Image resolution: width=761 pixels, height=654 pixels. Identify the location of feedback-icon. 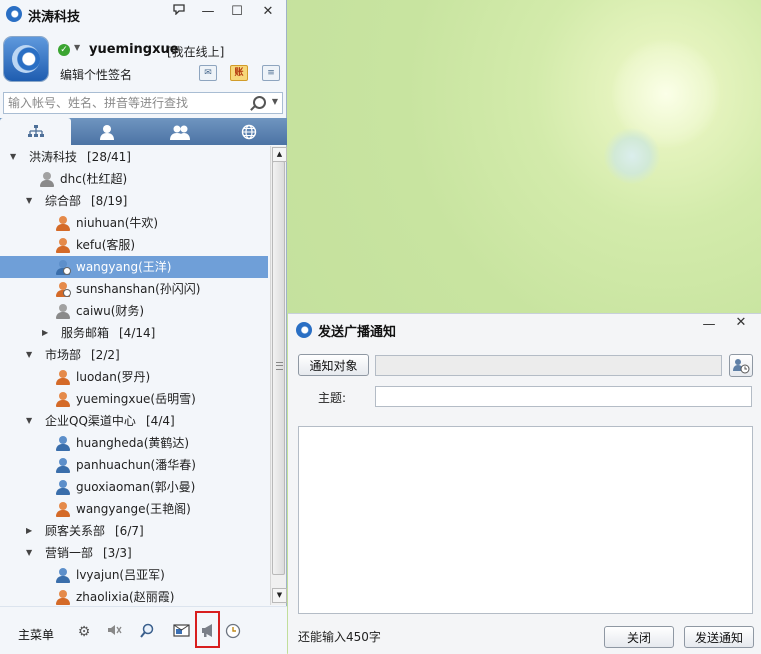
(179, 12).